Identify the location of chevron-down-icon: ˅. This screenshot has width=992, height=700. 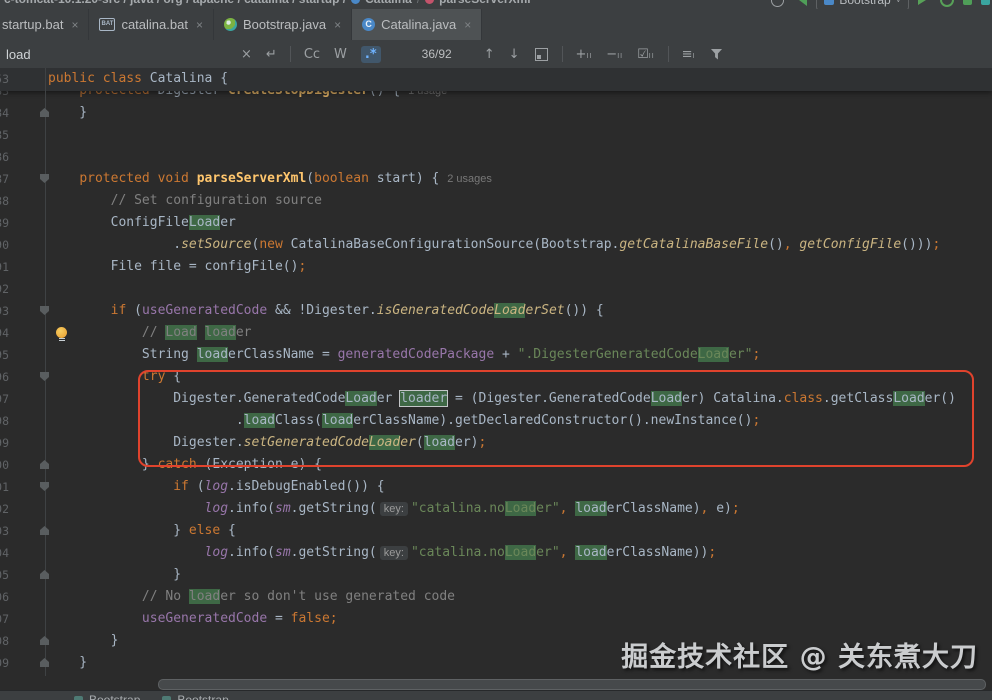
(898, 2).